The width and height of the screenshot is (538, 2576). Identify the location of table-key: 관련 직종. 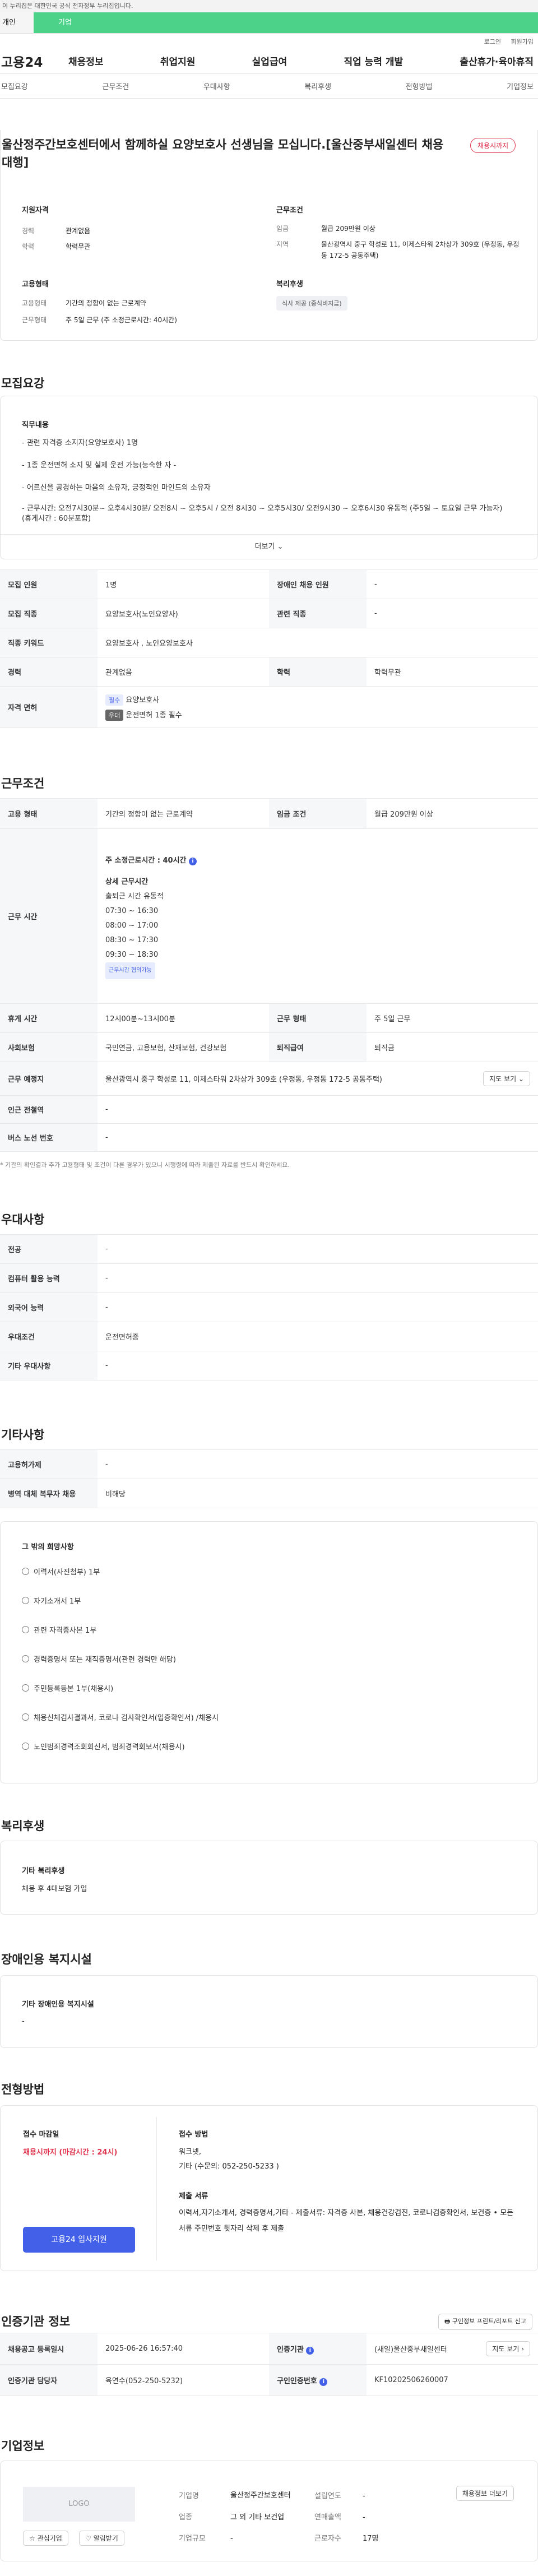
(318, 613).